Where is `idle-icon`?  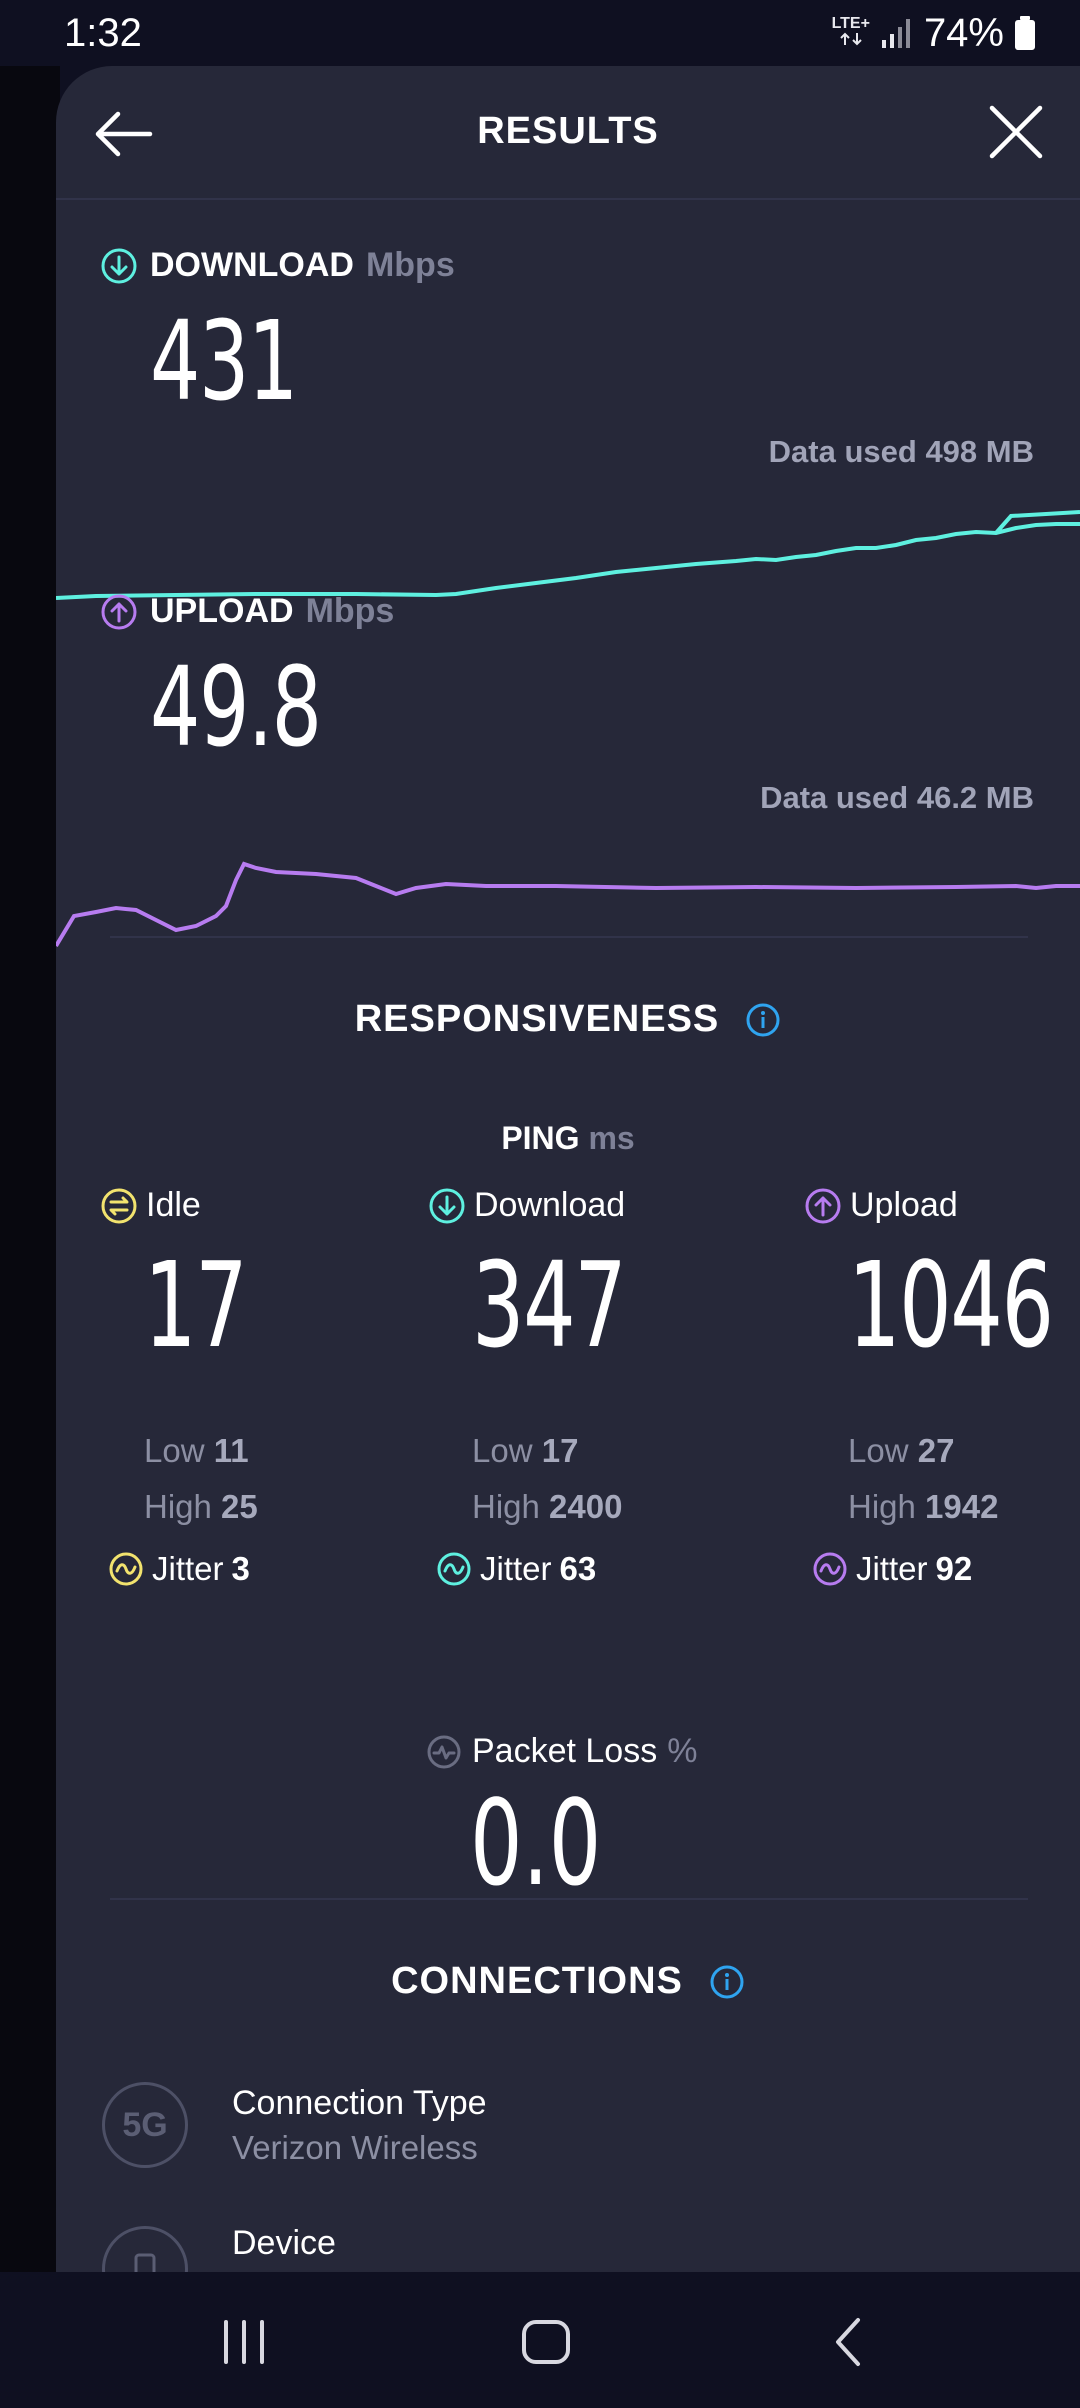
idle-icon is located at coordinates (119, 1205).